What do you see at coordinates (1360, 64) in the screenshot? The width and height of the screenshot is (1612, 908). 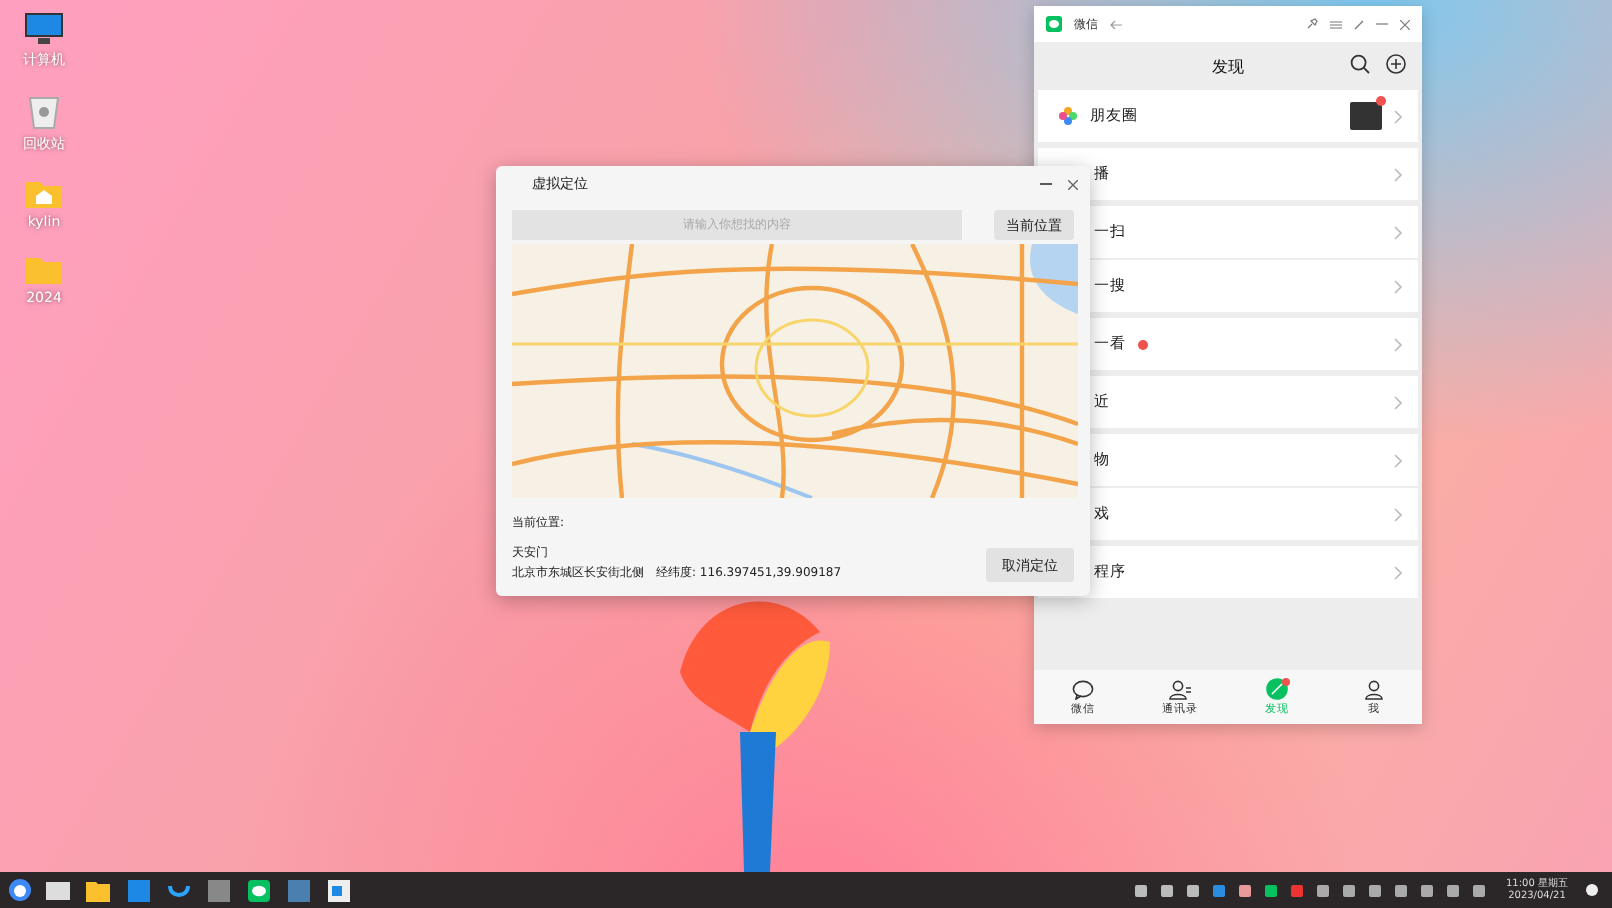 I see `search-icon` at bounding box center [1360, 64].